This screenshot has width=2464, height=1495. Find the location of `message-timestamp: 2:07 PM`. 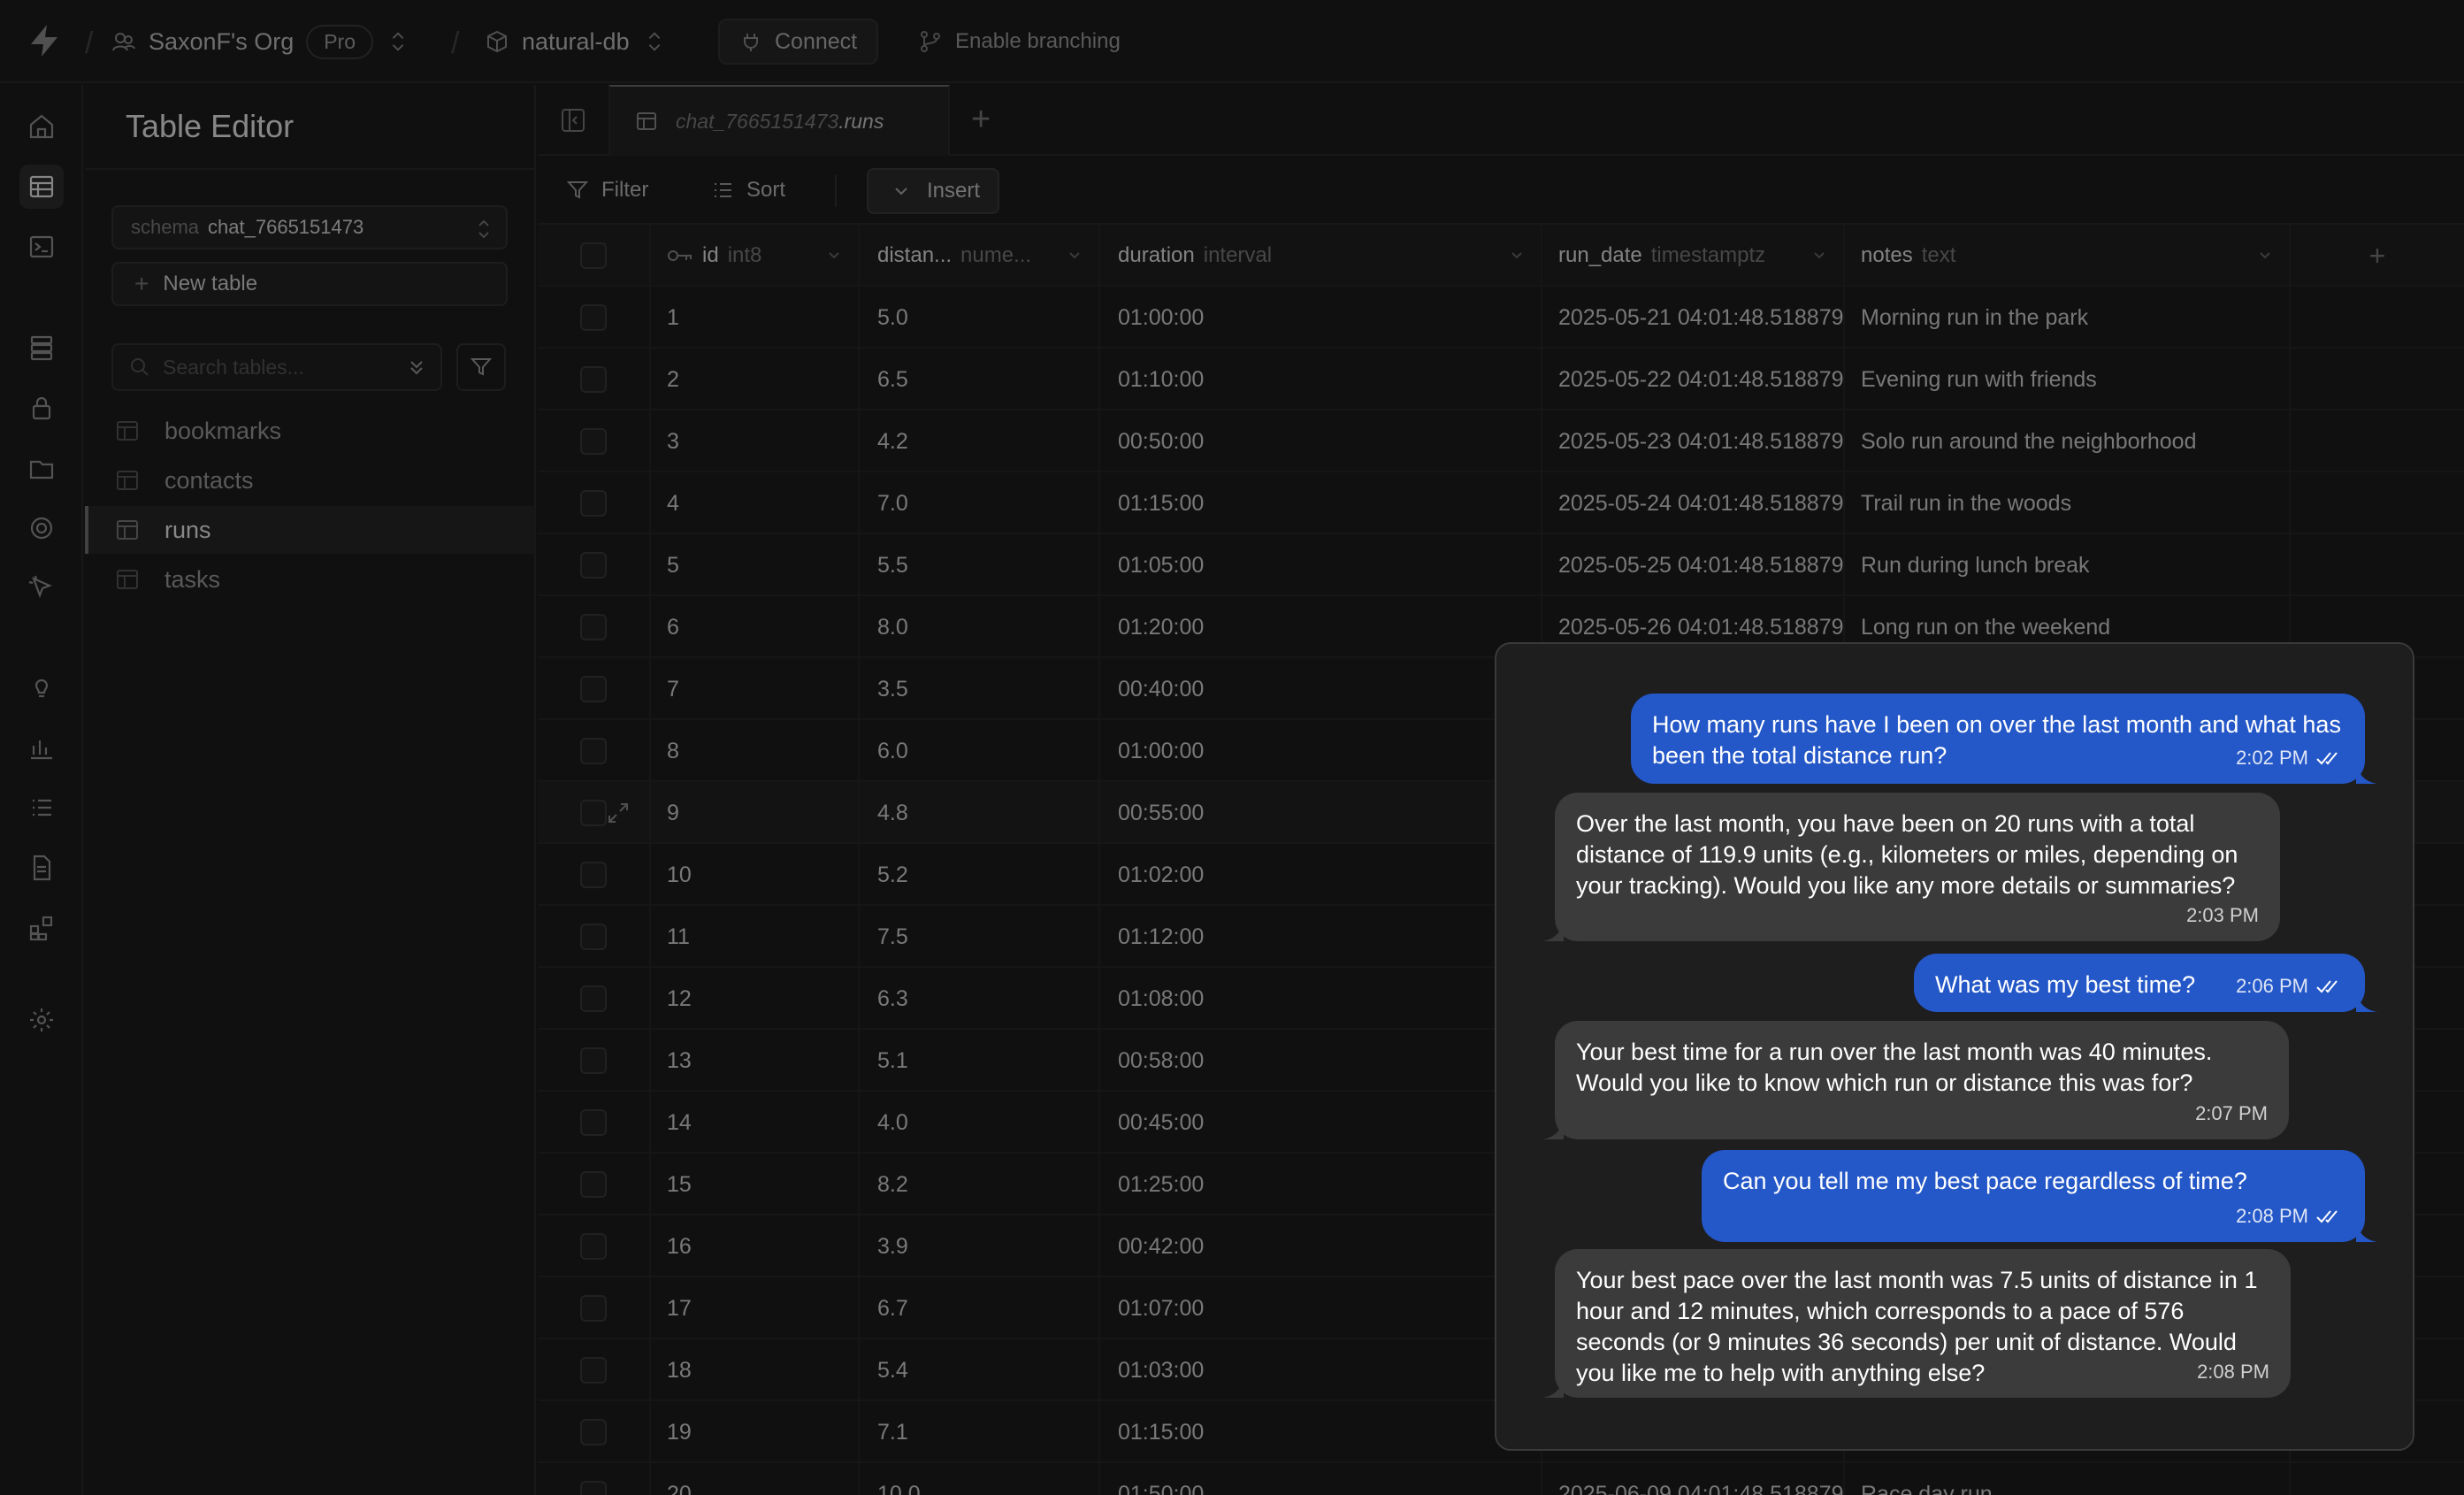

message-timestamp: 2:07 PM is located at coordinates (2231, 1113).